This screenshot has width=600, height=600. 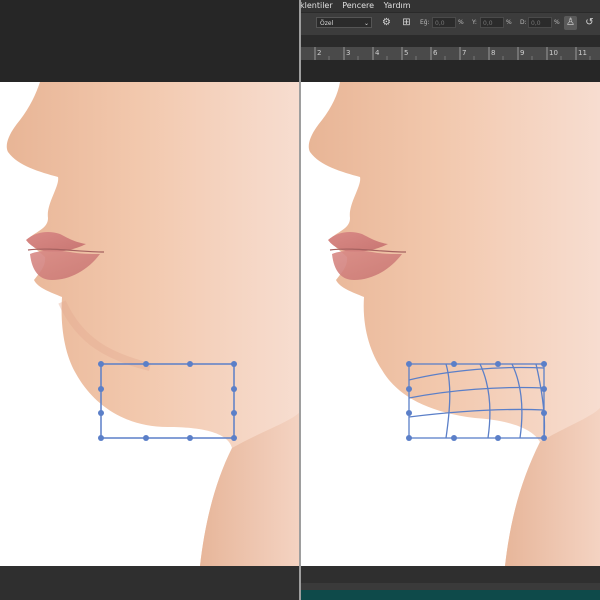 I want to click on status-area, so click(x=150, y=583).